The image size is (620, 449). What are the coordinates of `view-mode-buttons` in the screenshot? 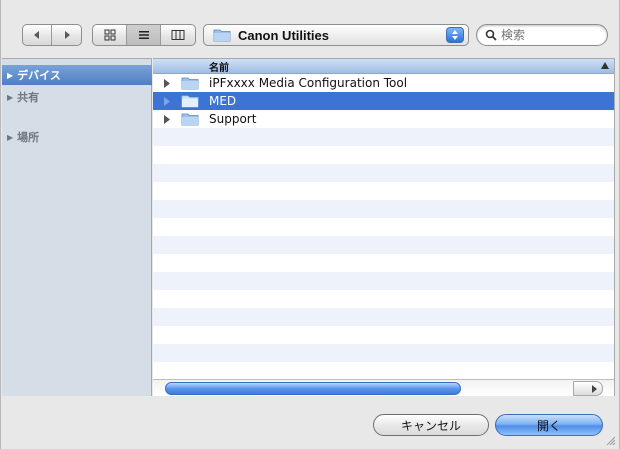 It's located at (144, 35).